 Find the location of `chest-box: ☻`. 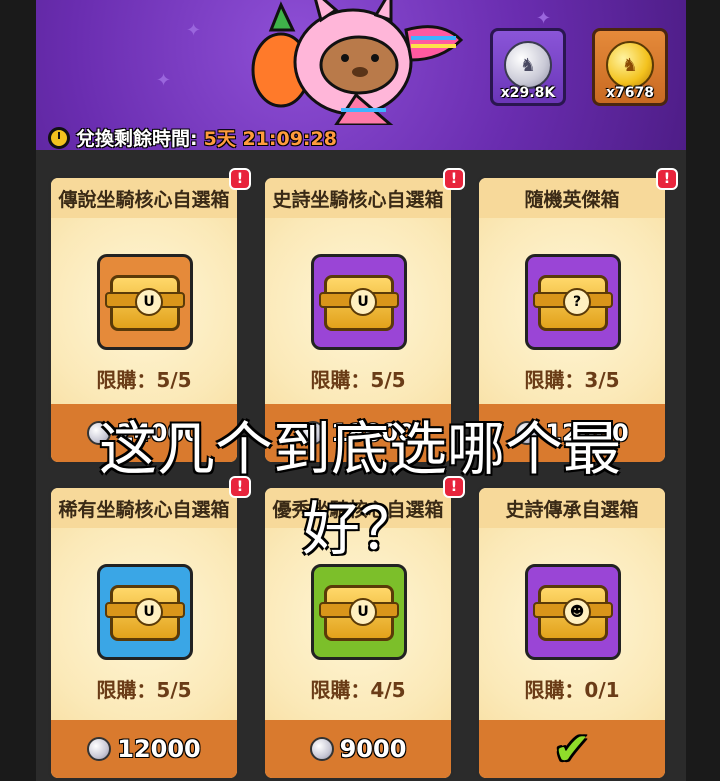

chest-box: ☻ is located at coordinates (573, 612).